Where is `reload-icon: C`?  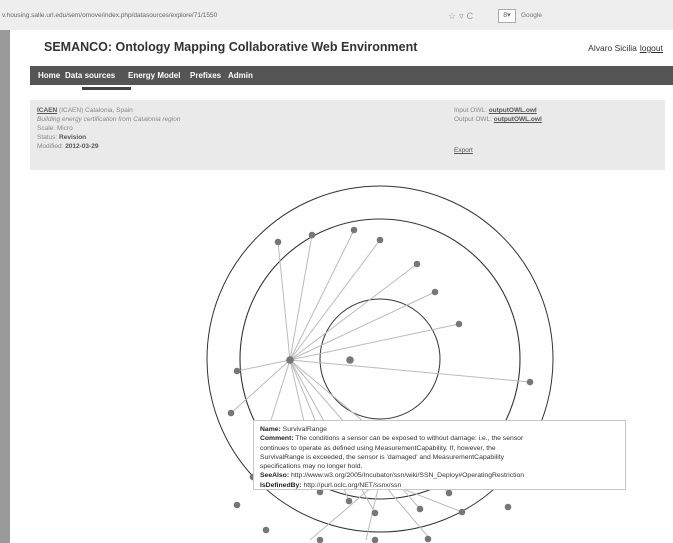 reload-icon: C is located at coordinates (470, 16).